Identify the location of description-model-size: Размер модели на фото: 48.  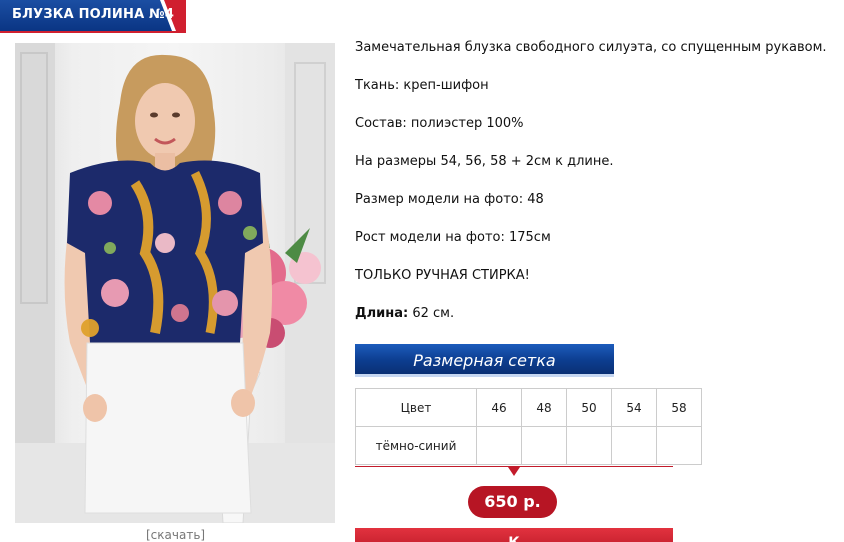
(449, 199).